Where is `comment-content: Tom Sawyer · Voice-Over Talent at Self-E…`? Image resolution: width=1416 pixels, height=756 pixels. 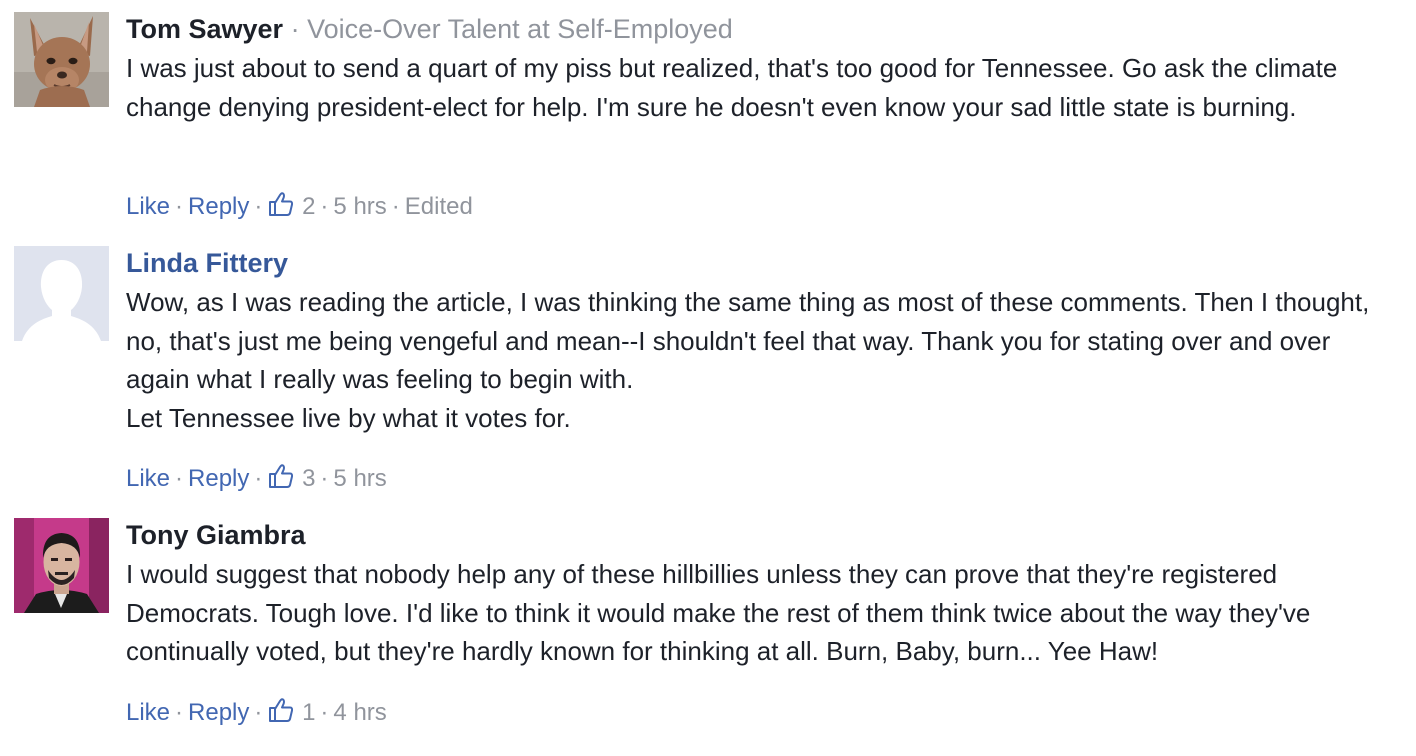
comment-content: Tom Sawyer · Voice-Over Talent at Self-E… is located at coordinates (761, 69).